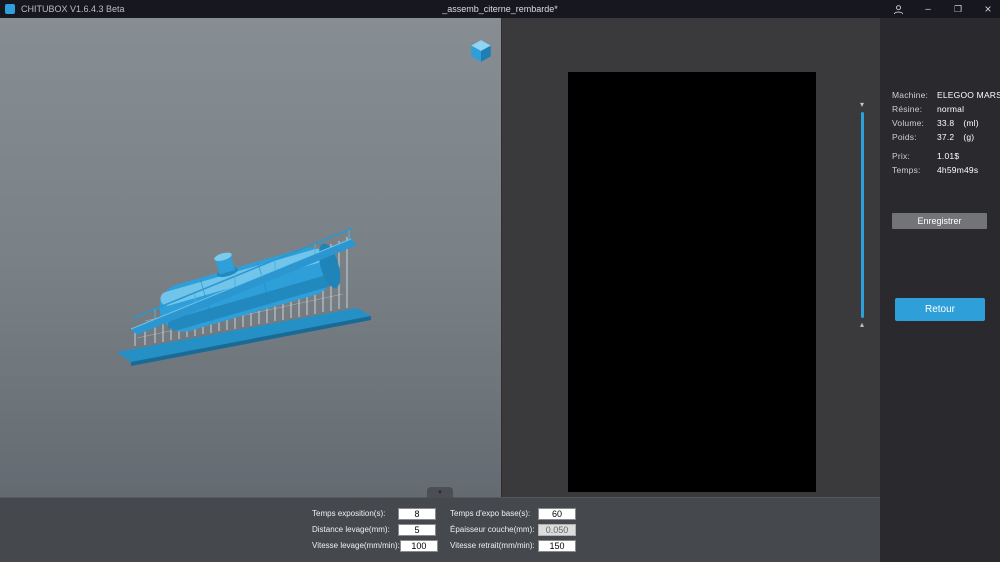  What do you see at coordinates (557, 513) in the screenshot?
I see `bottom-exposure-input` at bounding box center [557, 513].